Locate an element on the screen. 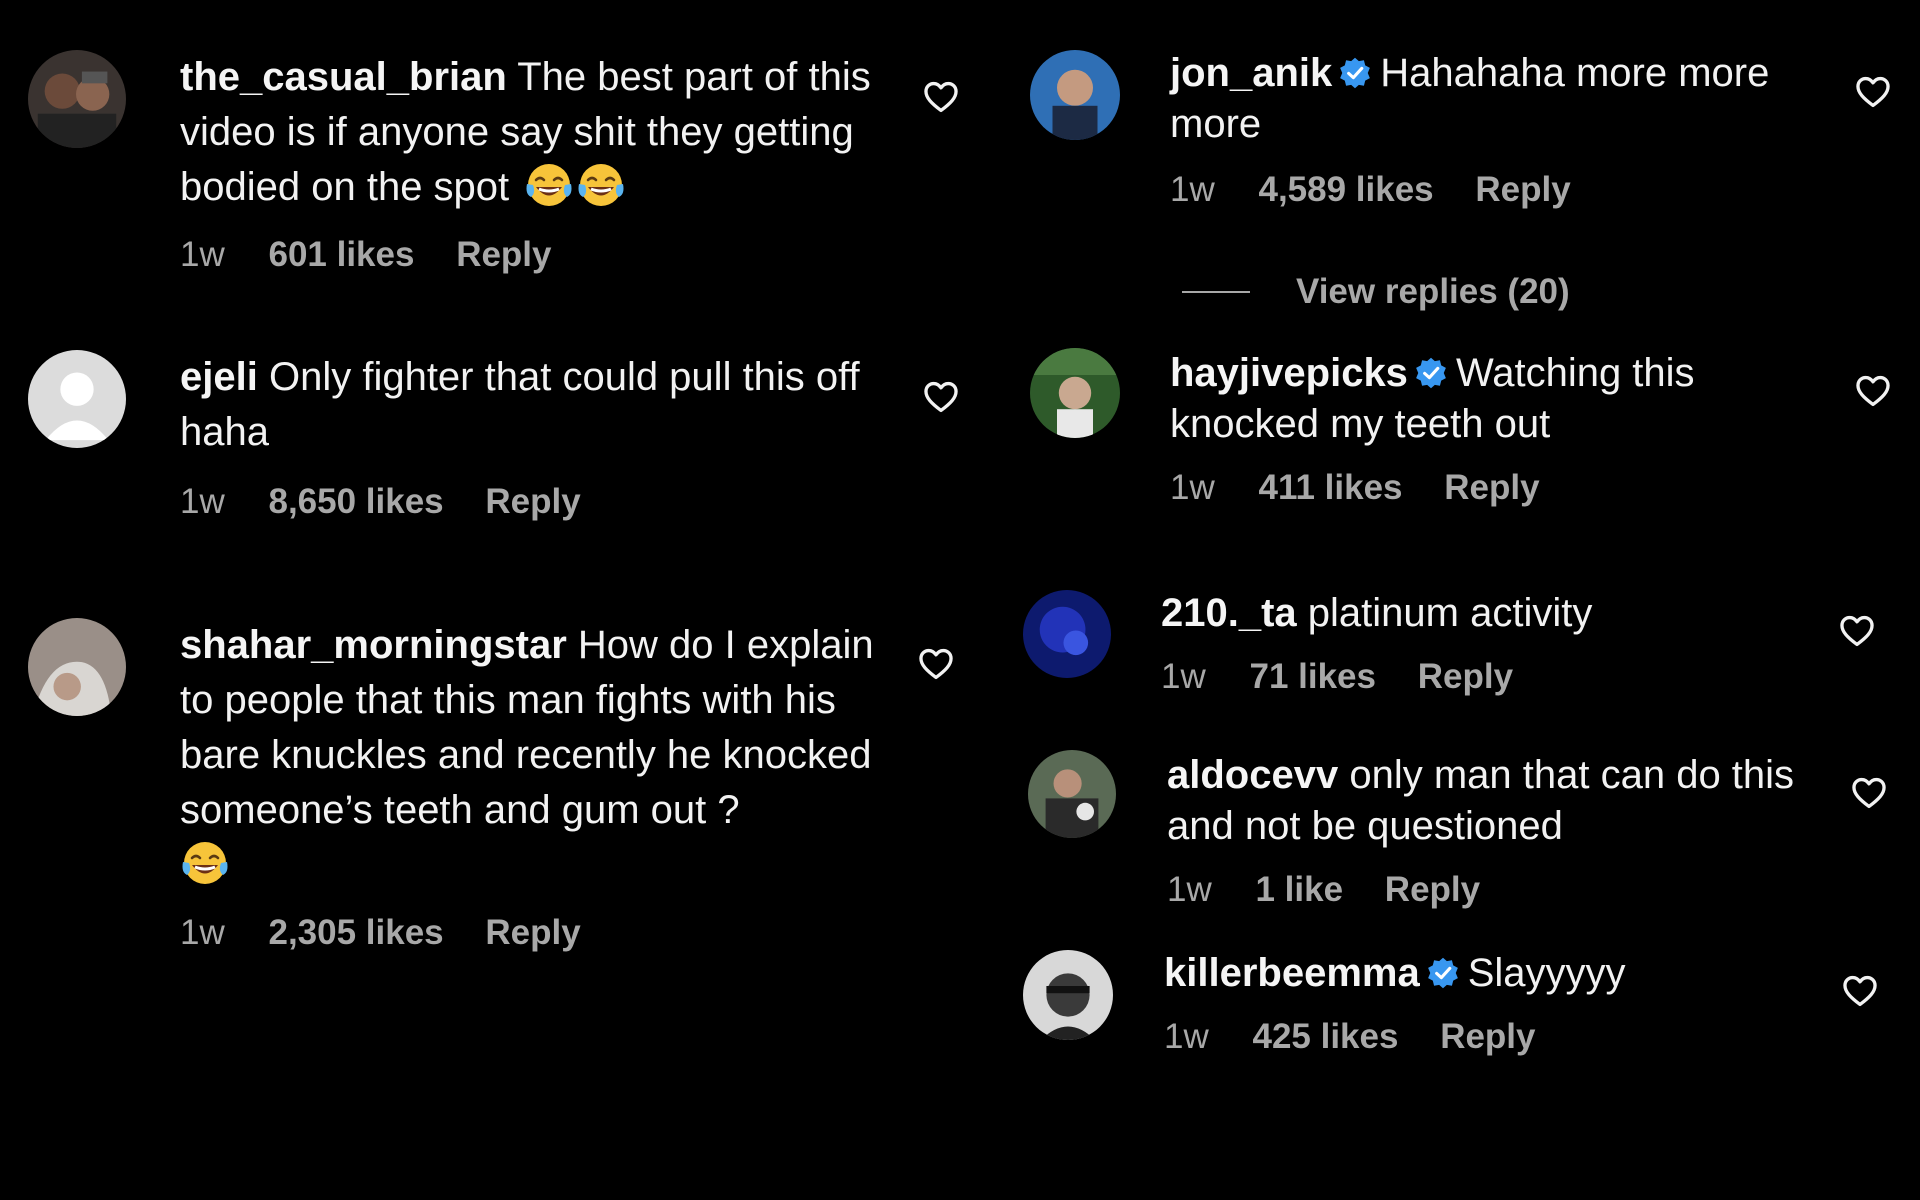 This screenshot has width=1920, height=1200. comment-meta: 1w 71 likes Reply is located at coordinates (1486, 677).